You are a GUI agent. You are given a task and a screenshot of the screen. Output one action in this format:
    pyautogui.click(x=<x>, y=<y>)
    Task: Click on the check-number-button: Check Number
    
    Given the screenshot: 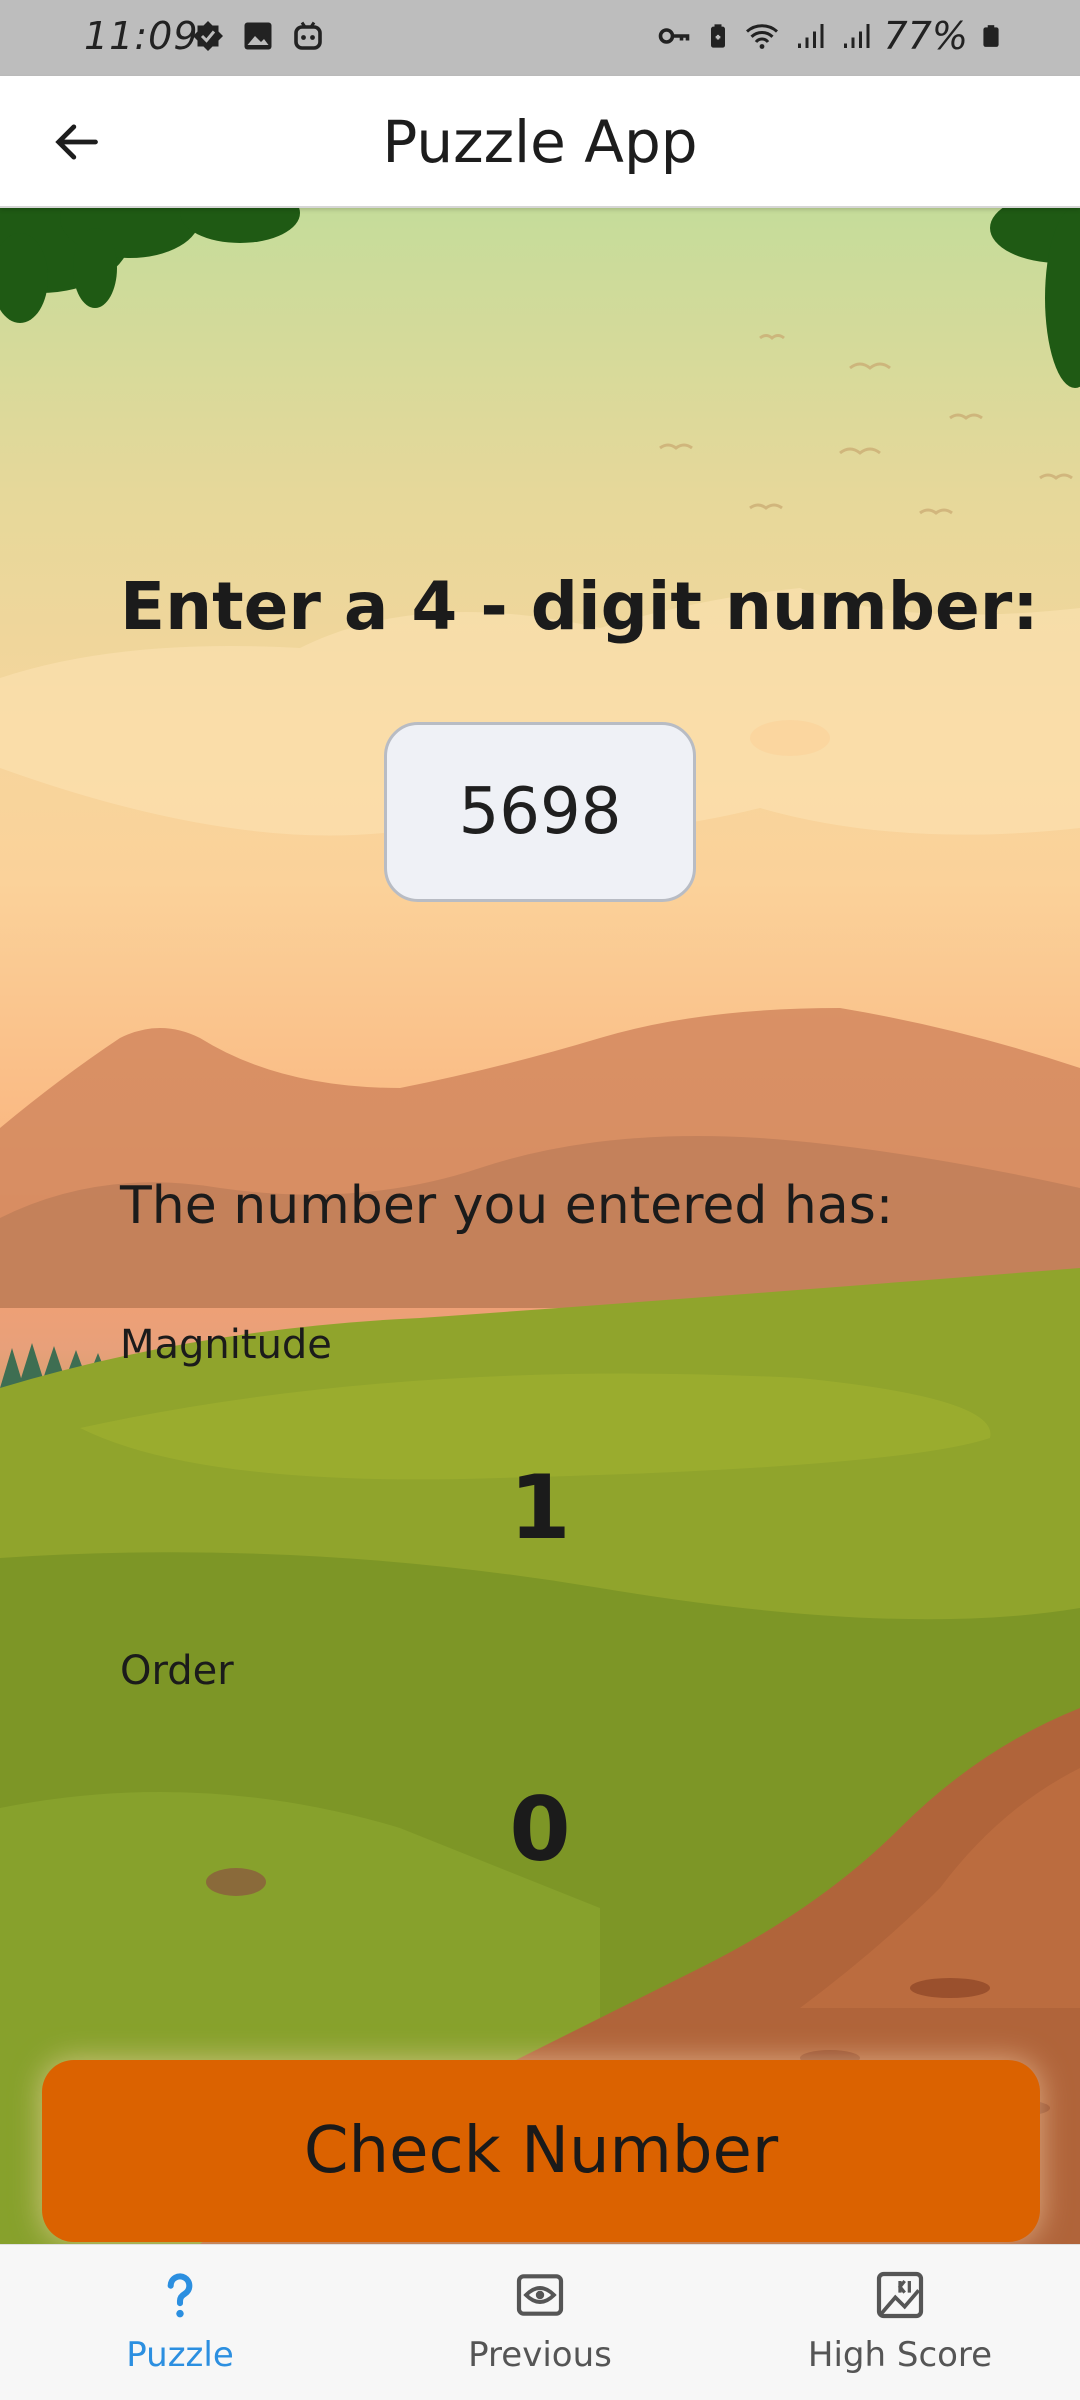 What is the action you would take?
    pyautogui.click(x=541, y=2151)
    